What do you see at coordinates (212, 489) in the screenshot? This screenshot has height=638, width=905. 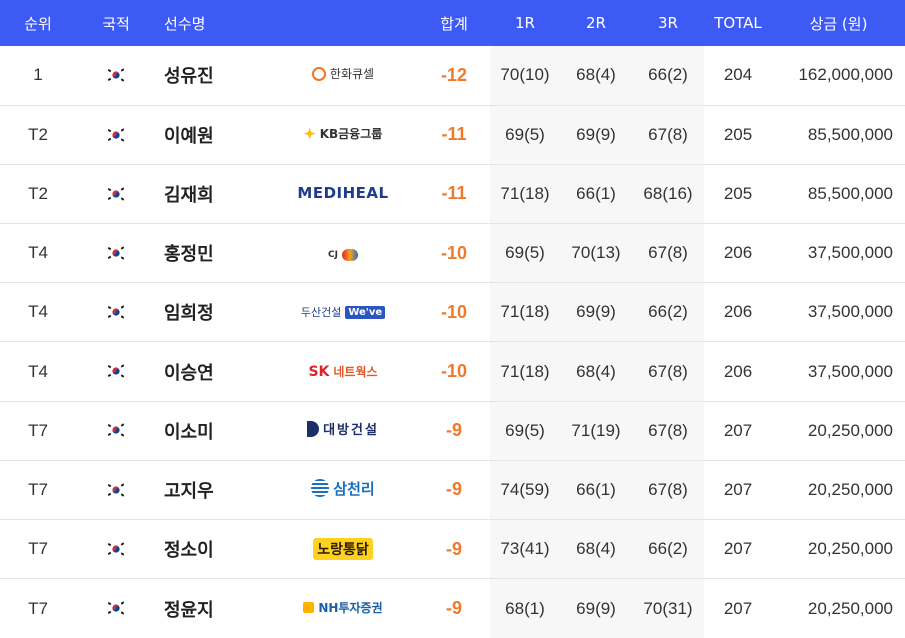 I see `player-name-link: 고지우` at bounding box center [212, 489].